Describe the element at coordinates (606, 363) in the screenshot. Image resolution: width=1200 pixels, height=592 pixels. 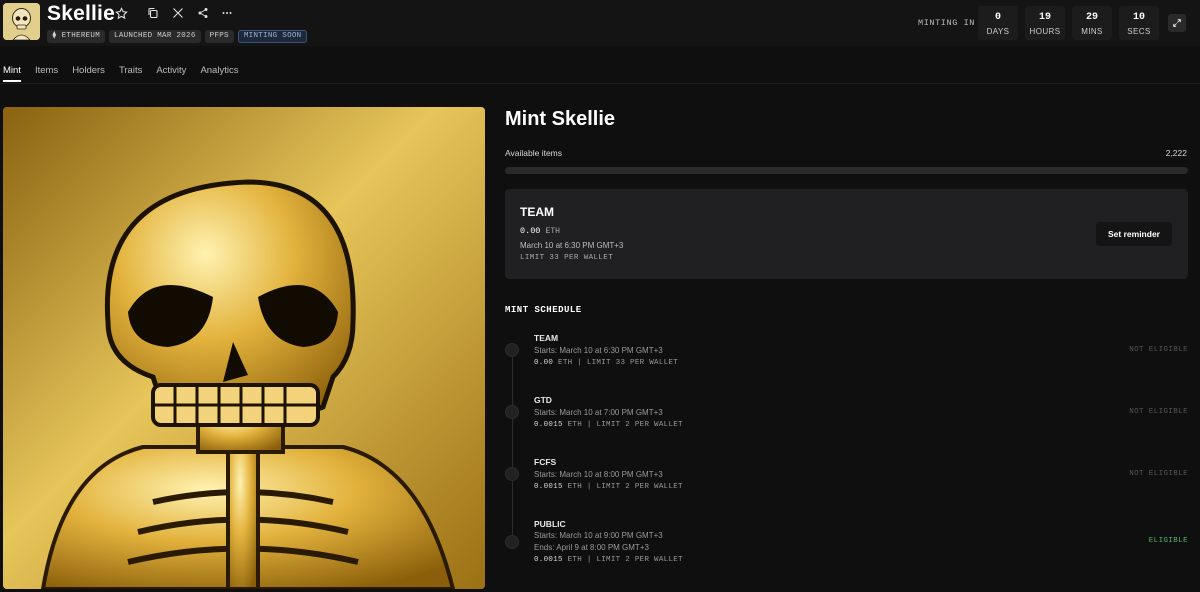
I see `phase-price: 0.00 ETH | LIMIT 33 PER WALLET` at that location.